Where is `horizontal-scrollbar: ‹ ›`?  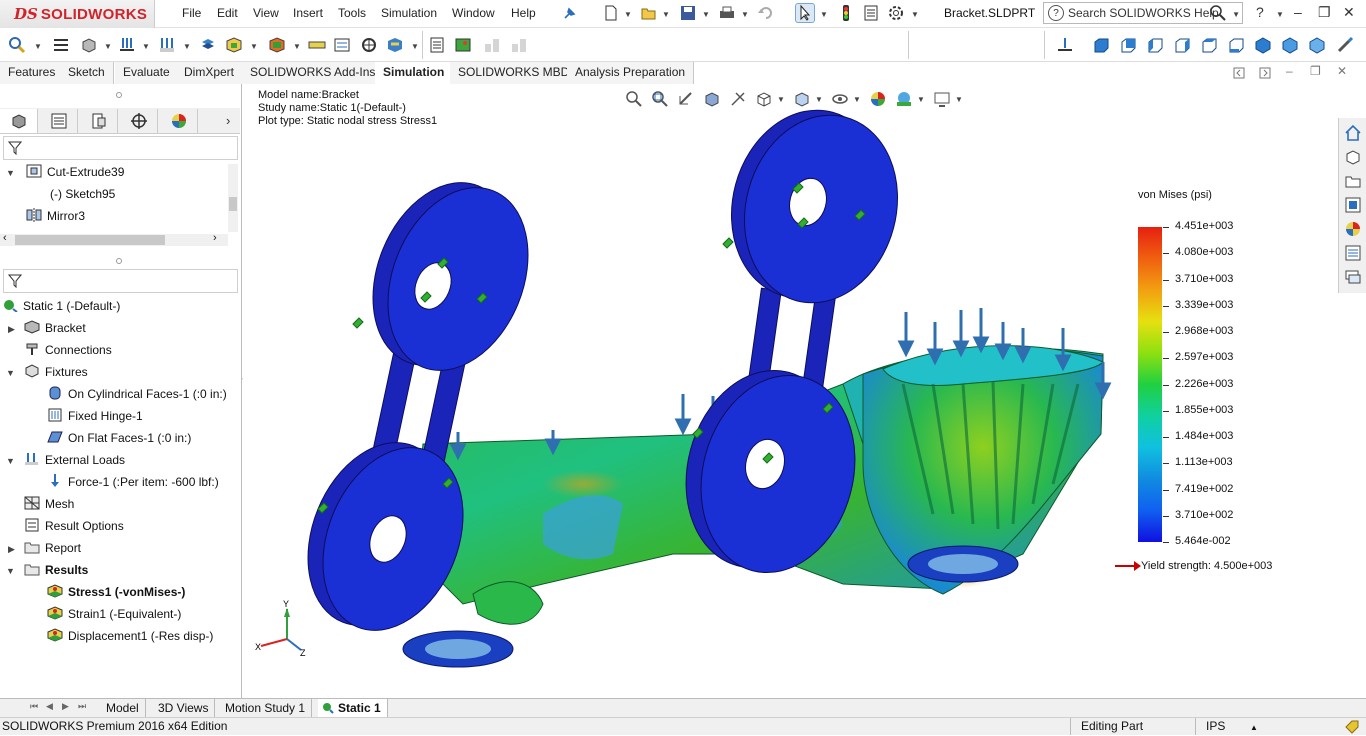 horizontal-scrollbar: ‹ › is located at coordinates (114, 239).